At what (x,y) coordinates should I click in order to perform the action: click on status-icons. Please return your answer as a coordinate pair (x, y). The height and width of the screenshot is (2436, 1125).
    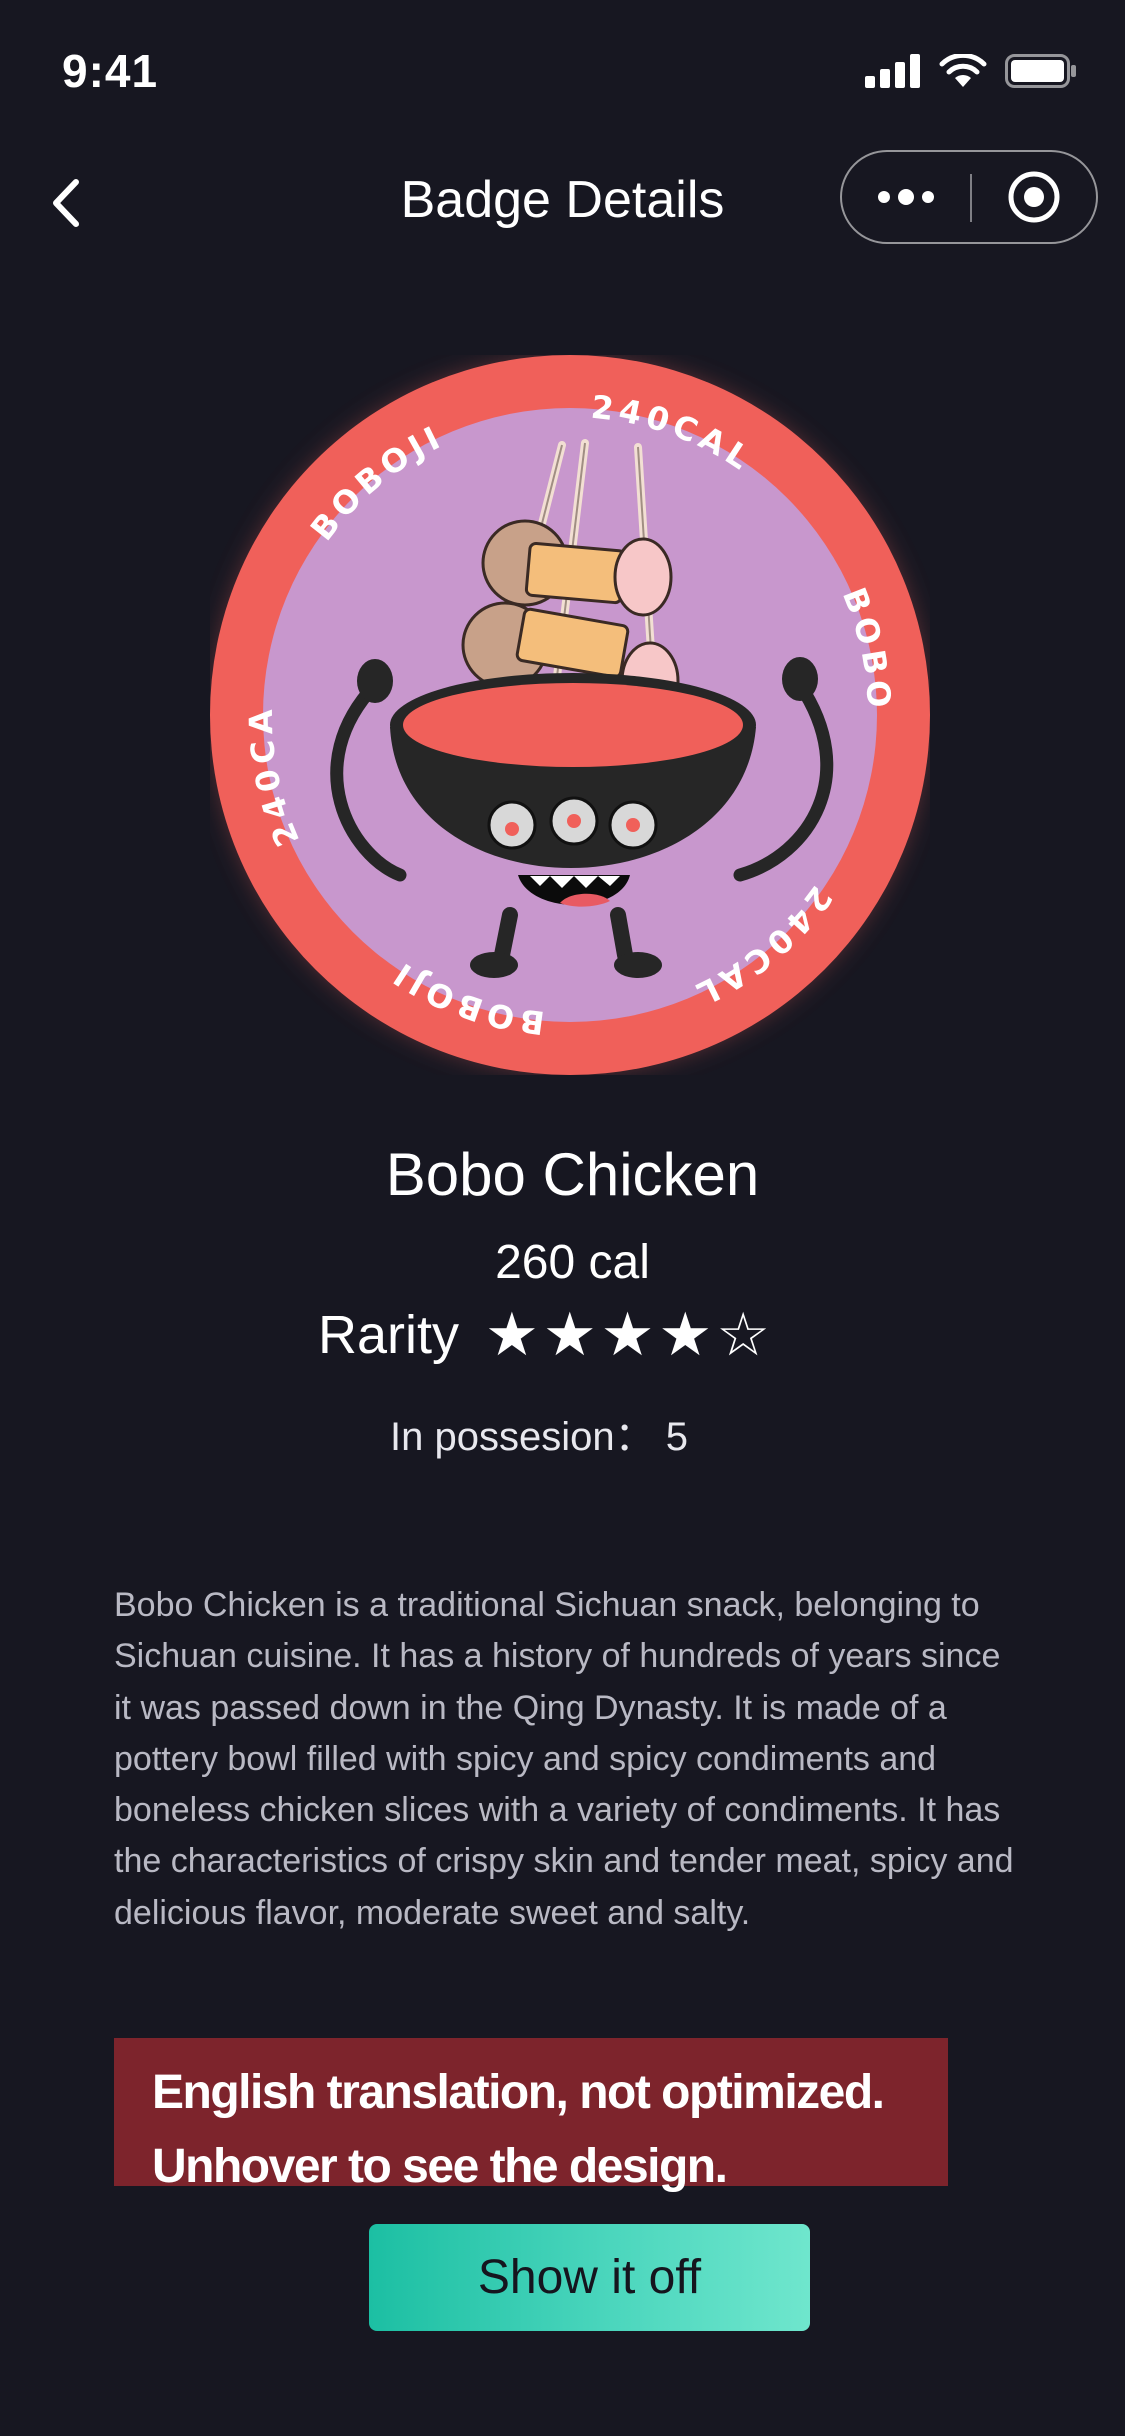
    Looking at the image, I should click on (971, 71).